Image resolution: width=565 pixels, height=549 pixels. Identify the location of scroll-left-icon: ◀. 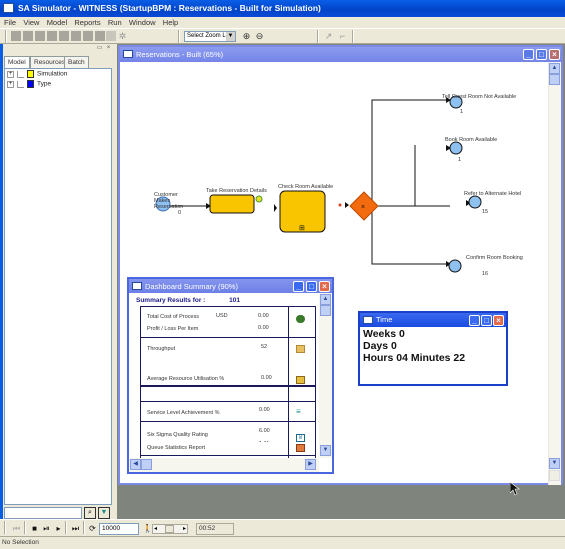
(135, 464).